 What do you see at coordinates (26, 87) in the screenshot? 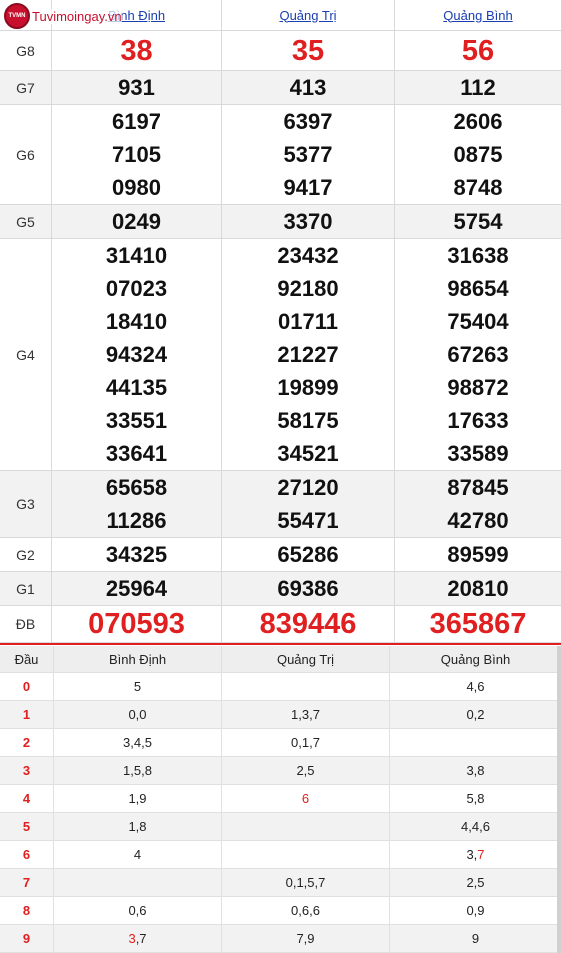
I see `prize-label: G7` at bounding box center [26, 87].